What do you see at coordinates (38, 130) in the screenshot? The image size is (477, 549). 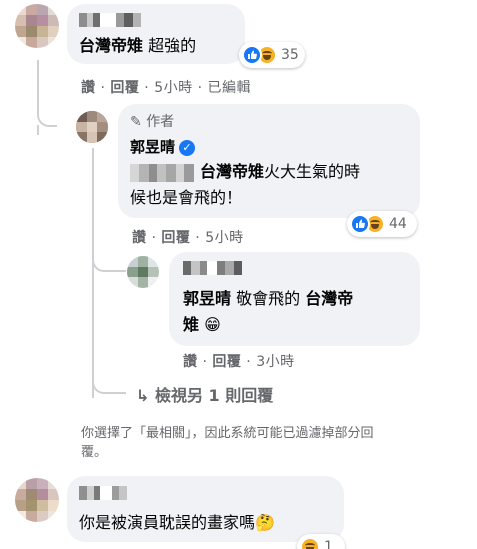 I see `thread-line-main-continue` at bounding box center [38, 130].